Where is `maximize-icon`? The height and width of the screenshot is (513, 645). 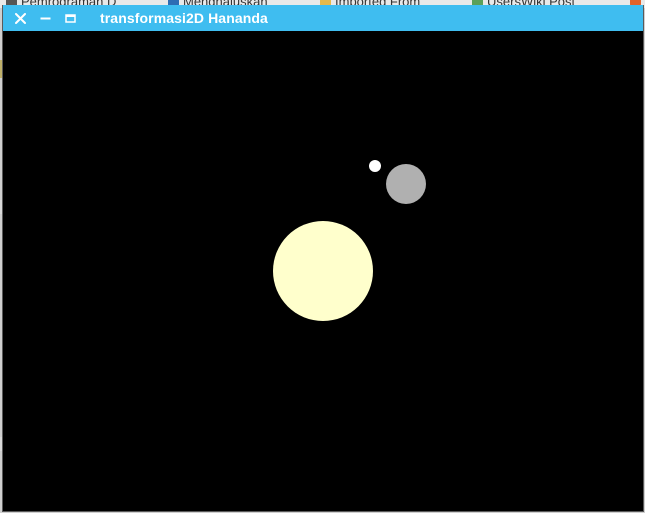 maximize-icon is located at coordinates (70, 18).